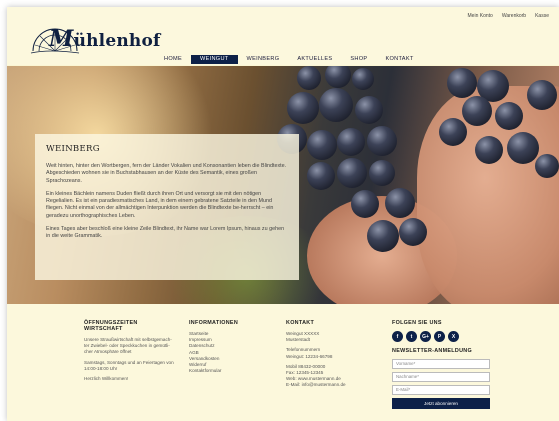  Describe the element at coordinates (441, 403) in the screenshot. I see `subscribe-button: Jetzt abonnieren` at that location.